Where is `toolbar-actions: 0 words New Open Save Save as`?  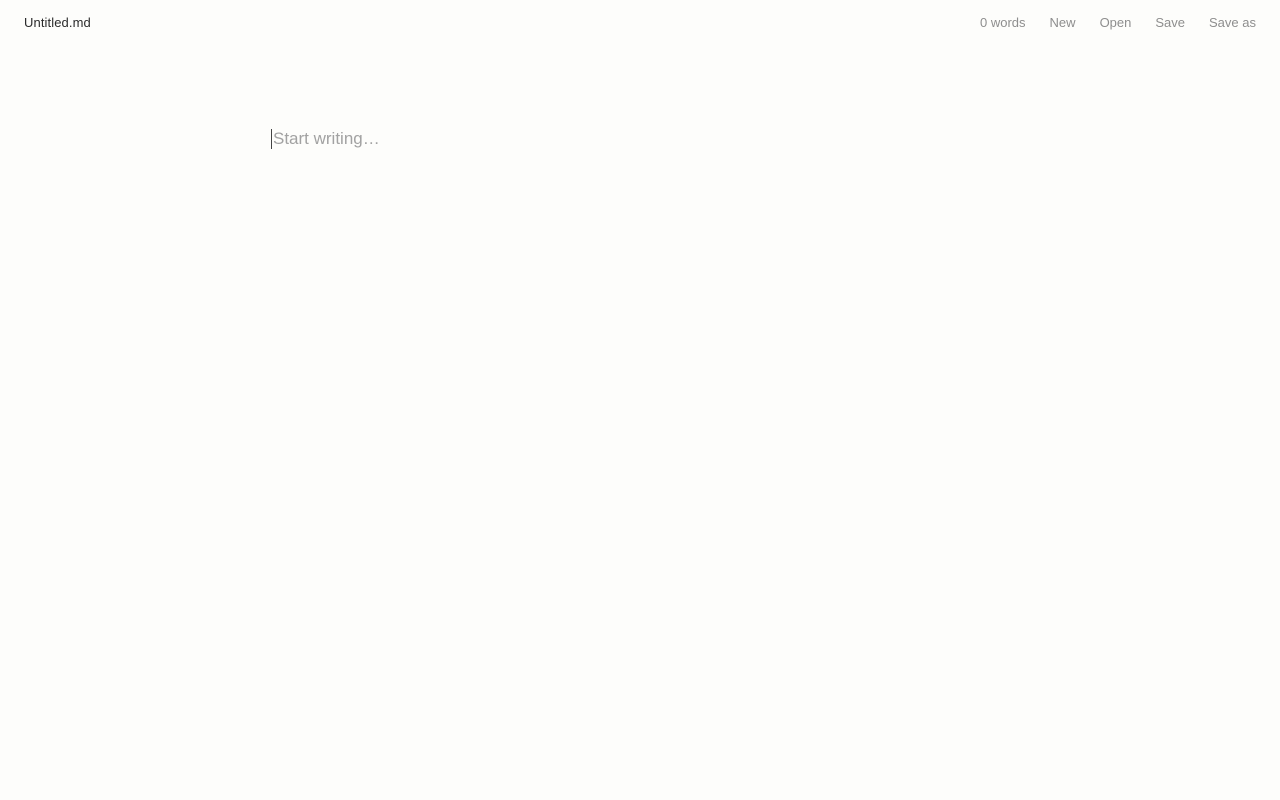 toolbar-actions: 0 words New Open Save Save as is located at coordinates (1118, 22).